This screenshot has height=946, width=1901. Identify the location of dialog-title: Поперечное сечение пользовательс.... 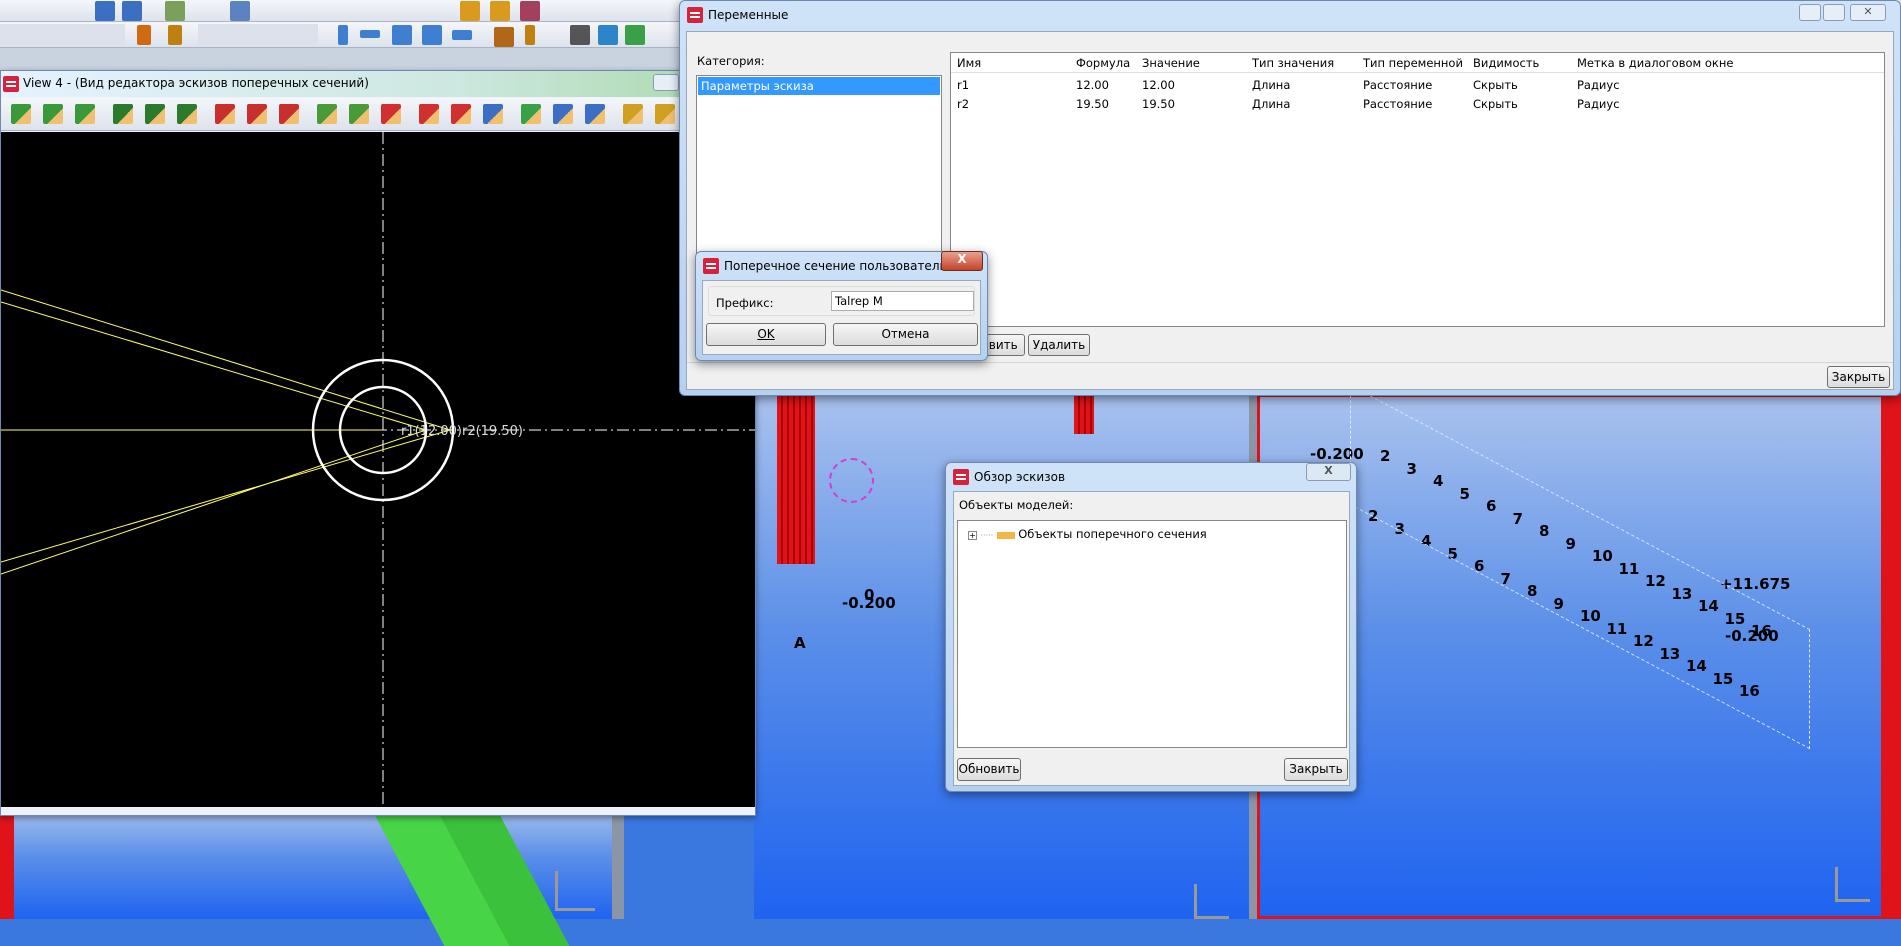
(844, 266).